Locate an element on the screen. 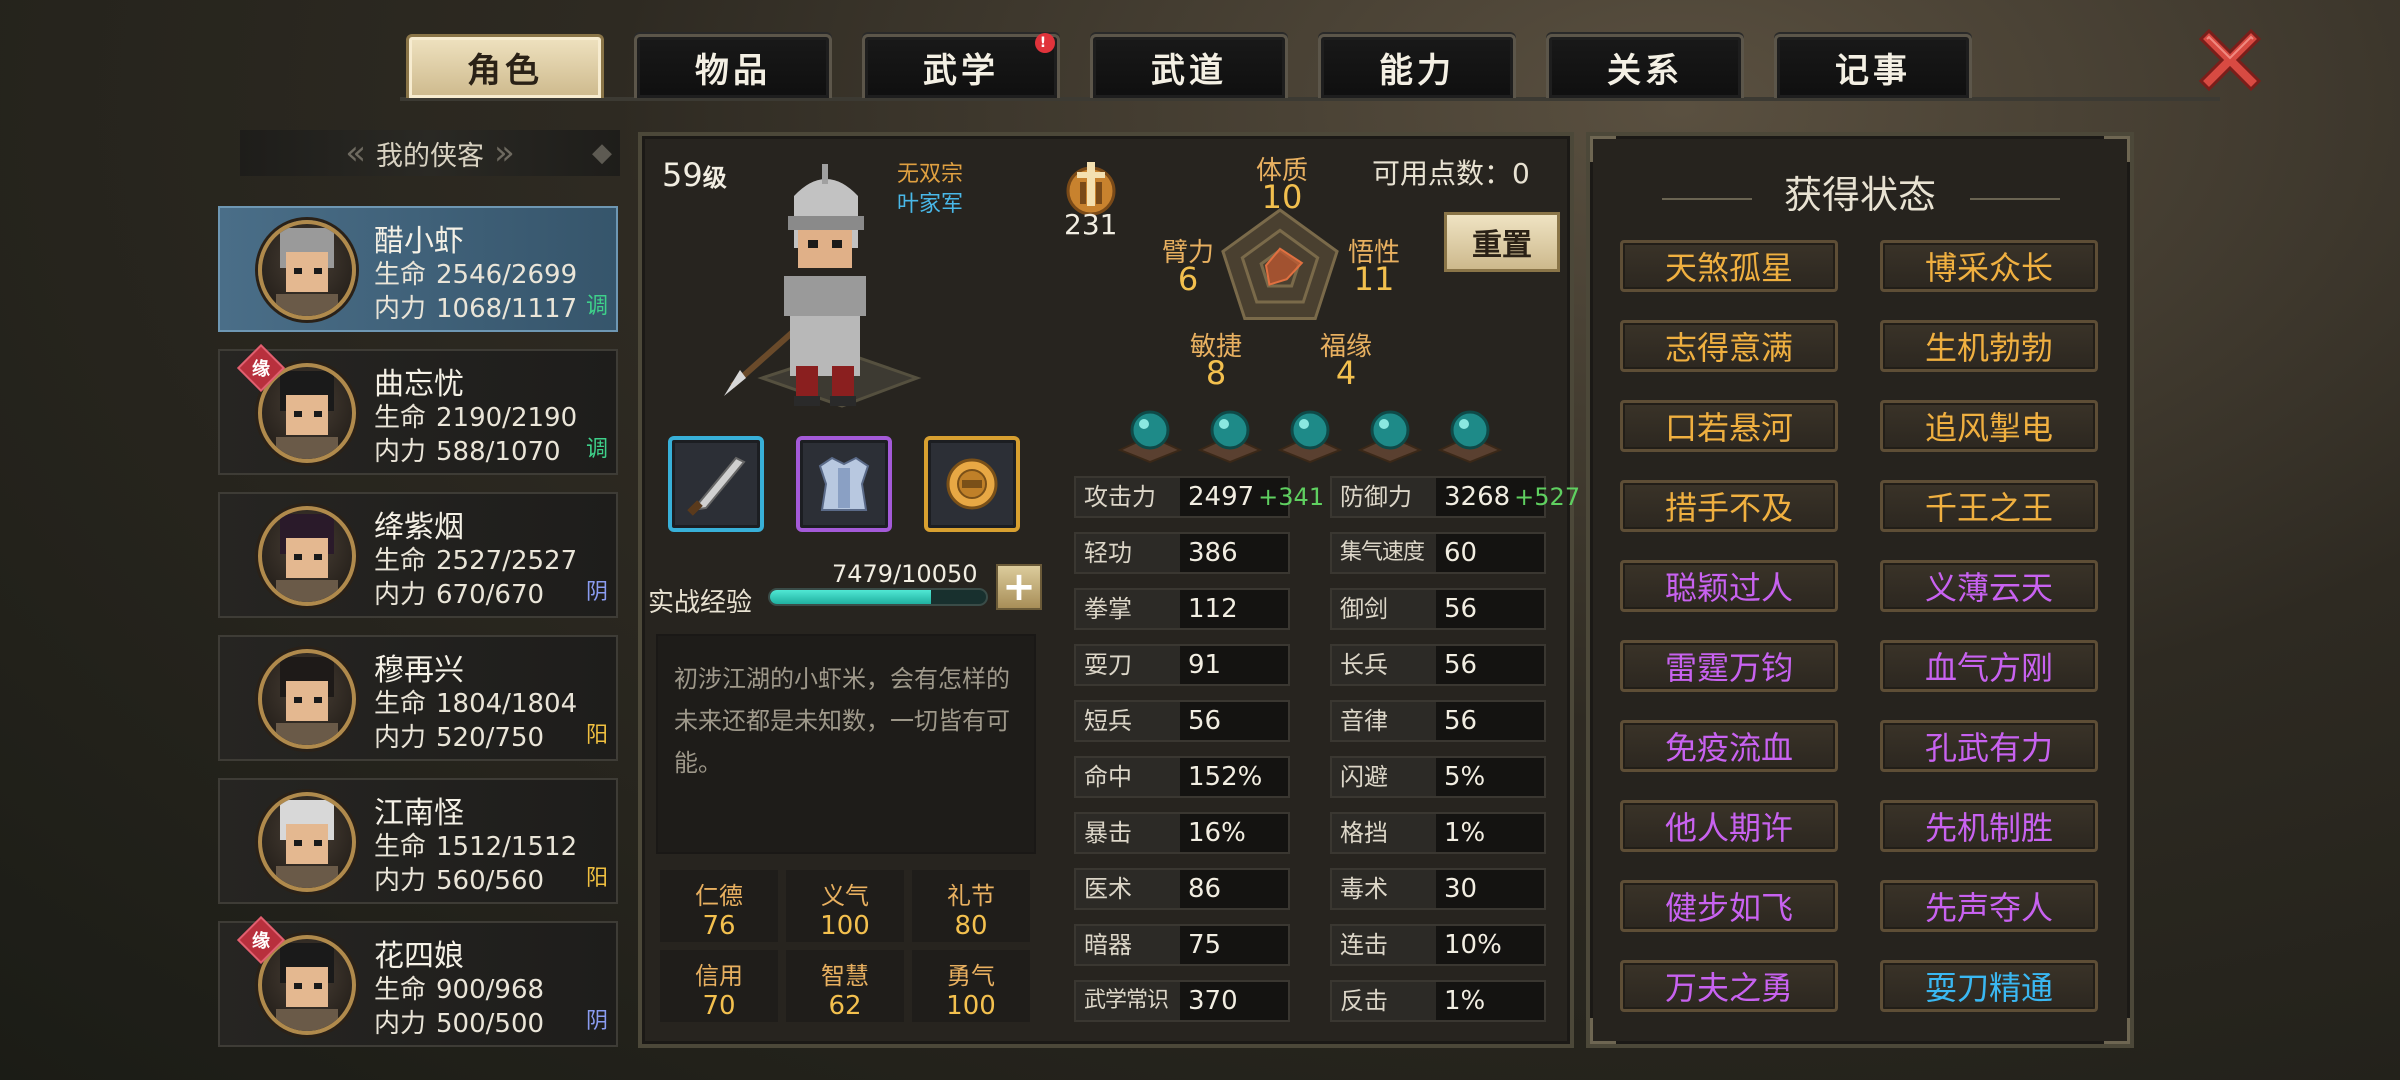  status-tag-label: 措手不及 is located at coordinates (1728, 508).